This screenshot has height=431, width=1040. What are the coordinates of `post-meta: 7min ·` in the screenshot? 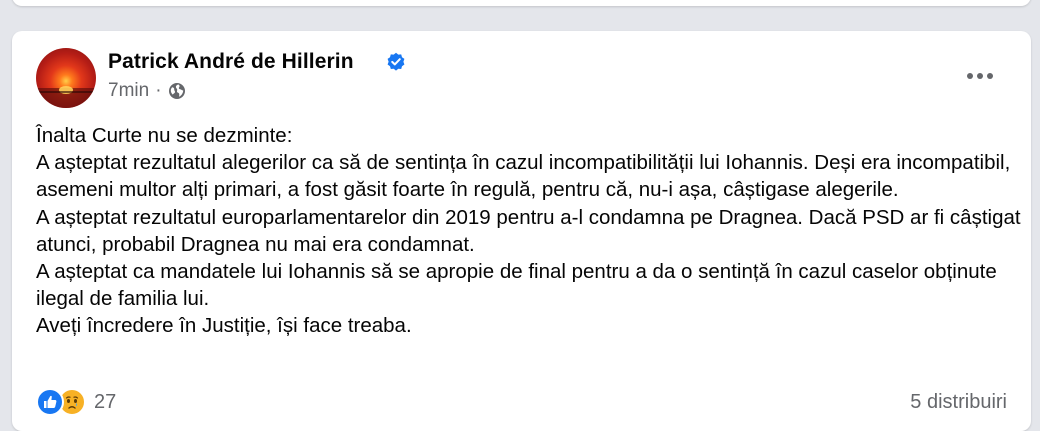 It's located at (147, 91).